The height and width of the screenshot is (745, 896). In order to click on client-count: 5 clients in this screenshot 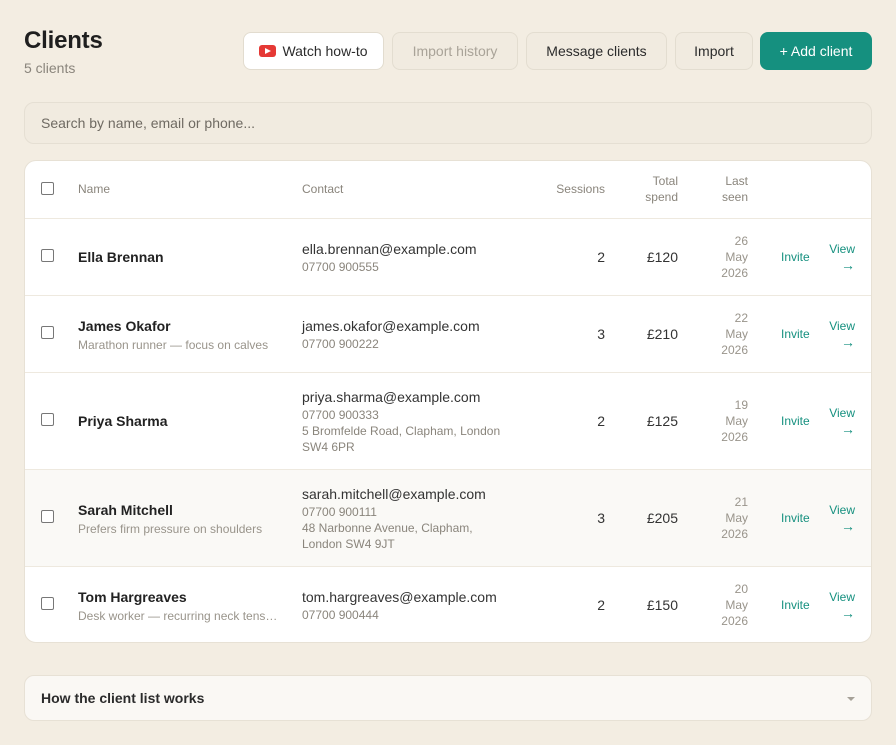, I will do `click(50, 68)`.